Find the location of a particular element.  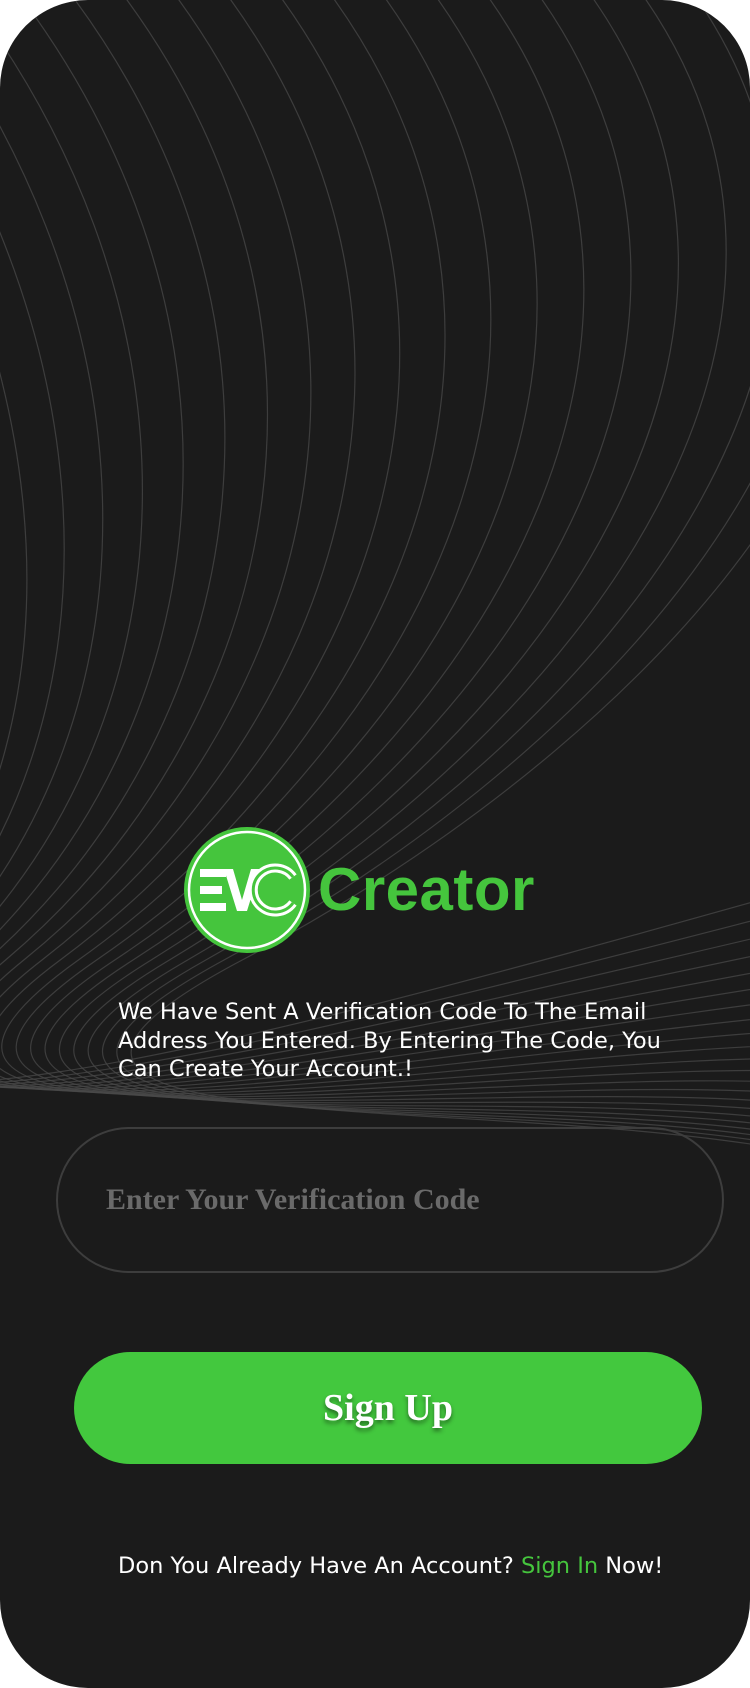

sign-up-button-label: Sign Up is located at coordinates (388, 1408).